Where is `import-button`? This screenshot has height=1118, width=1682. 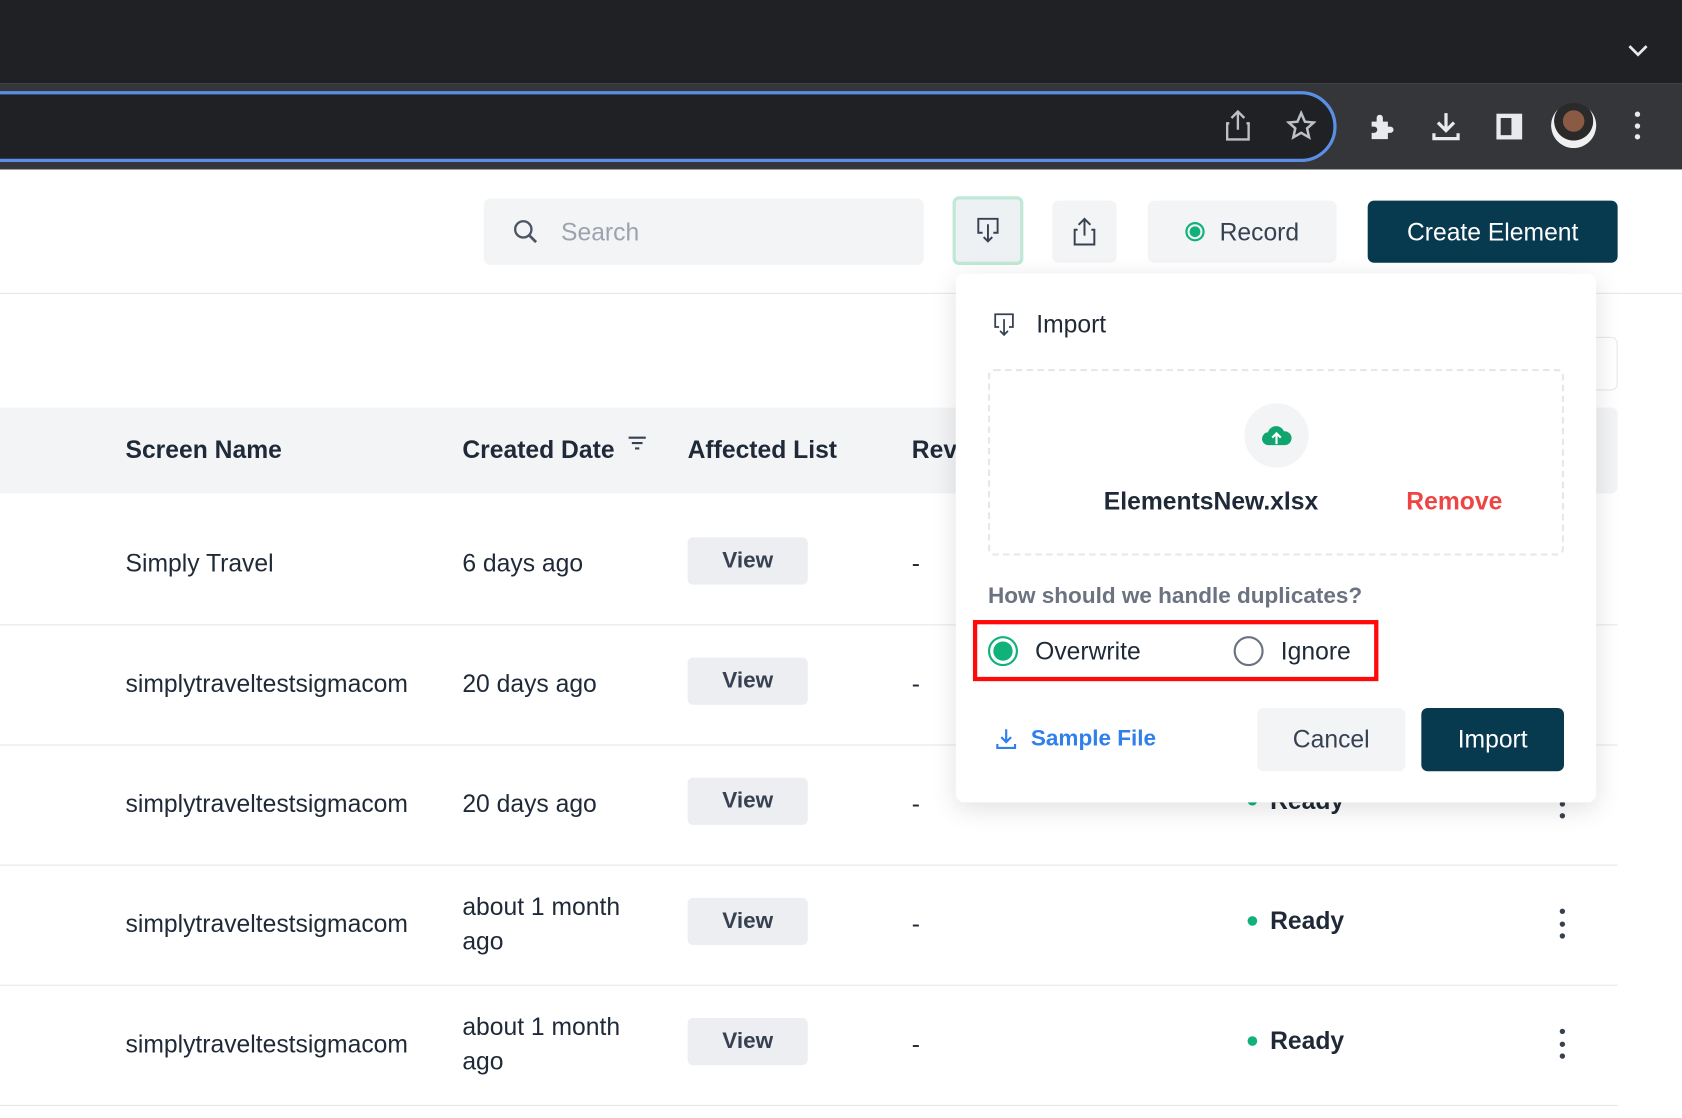 import-button is located at coordinates (988, 230).